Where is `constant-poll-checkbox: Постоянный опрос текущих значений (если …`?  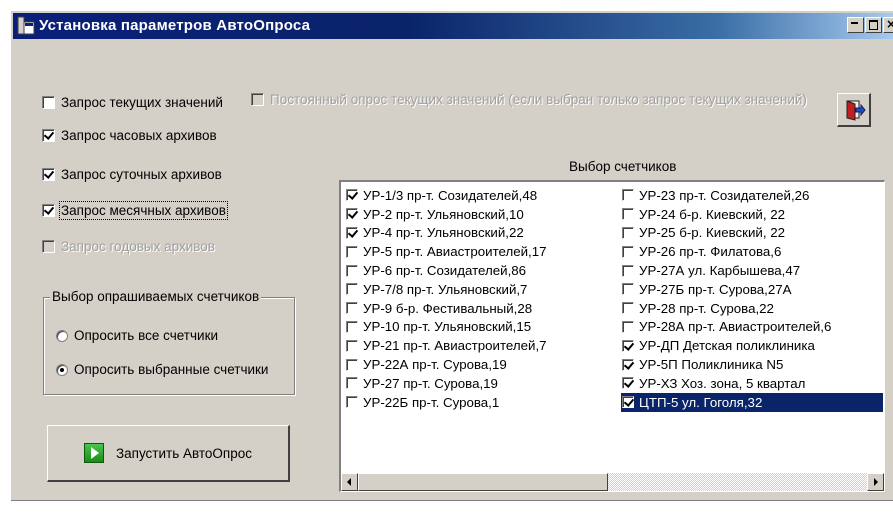
constant-poll-checkbox: Постоянный опрос текущих значений (если … is located at coordinates (529, 99).